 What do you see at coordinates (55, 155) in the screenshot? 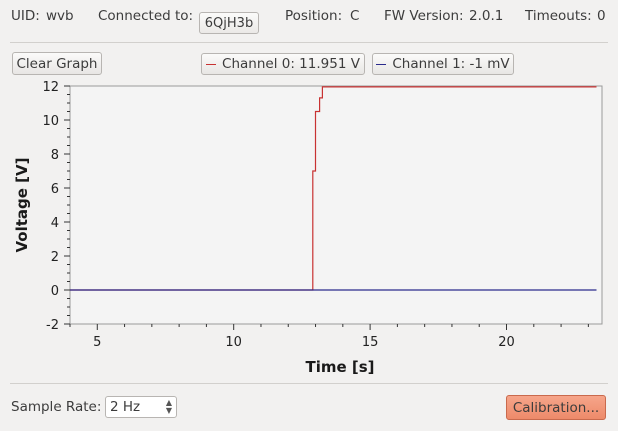
I see `y-tick-label: 8` at bounding box center [55, 155].